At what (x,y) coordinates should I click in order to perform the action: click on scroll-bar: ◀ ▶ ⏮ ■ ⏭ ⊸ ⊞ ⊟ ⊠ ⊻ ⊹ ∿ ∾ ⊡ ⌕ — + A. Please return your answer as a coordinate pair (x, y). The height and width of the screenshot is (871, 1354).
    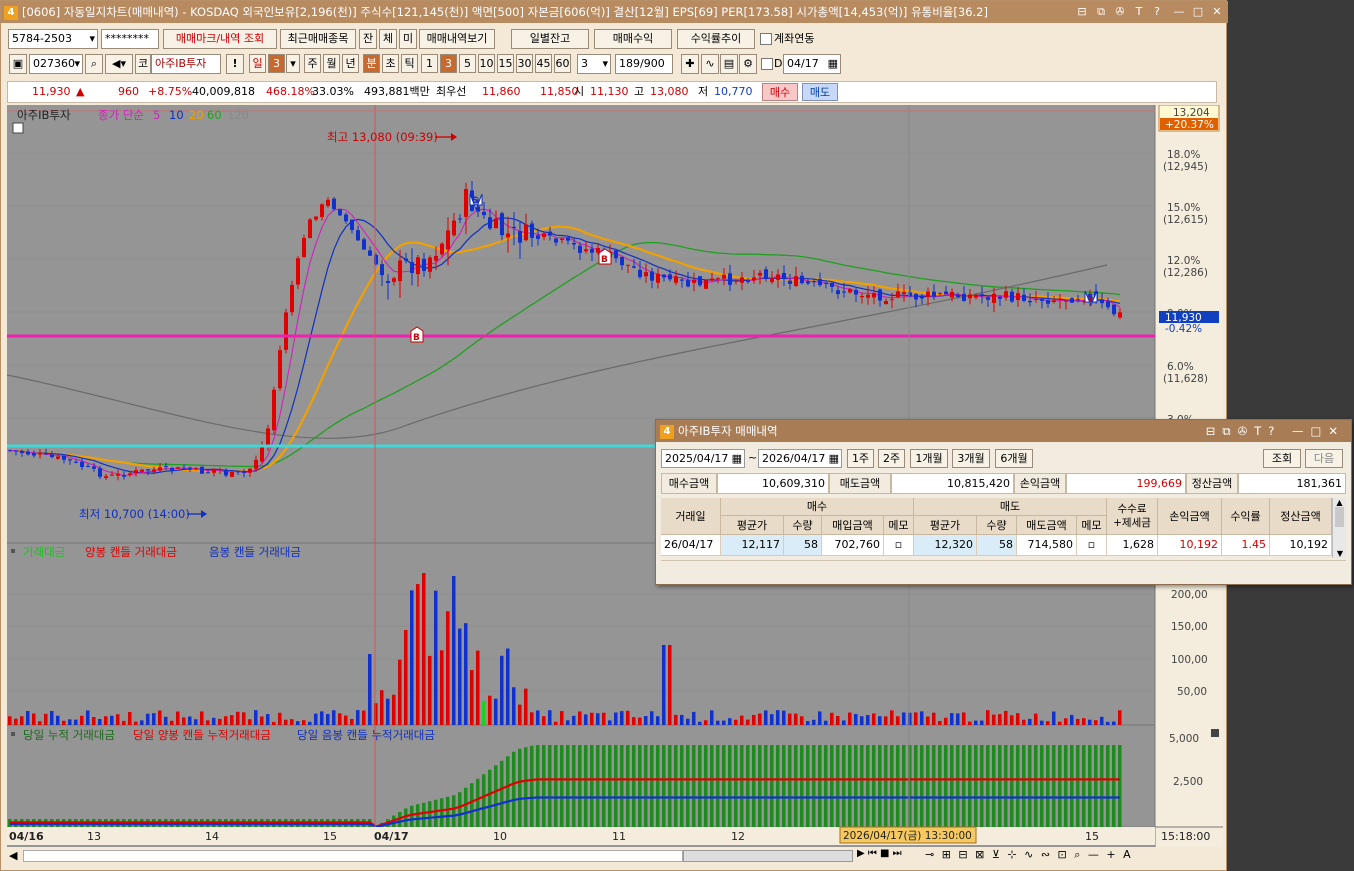
    Looking at the image, I should click on (615, 856).